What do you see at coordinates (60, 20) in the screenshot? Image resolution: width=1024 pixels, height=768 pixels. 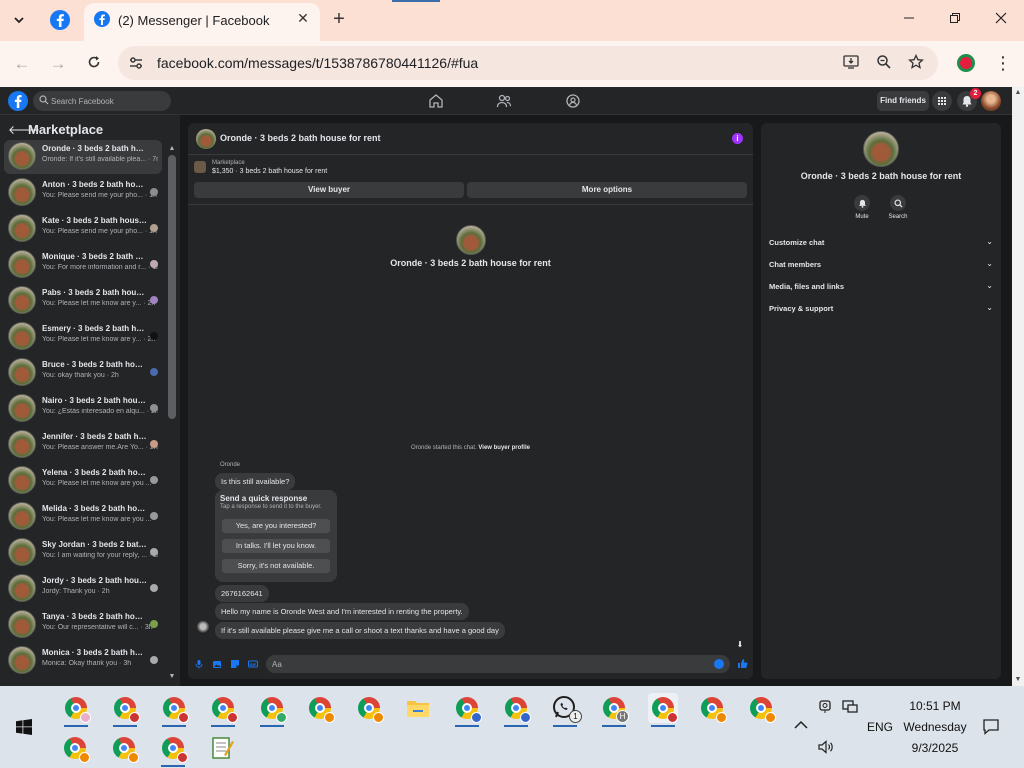 I see `pinned-facebook-tab-icon` at bounding box center [60, 20].